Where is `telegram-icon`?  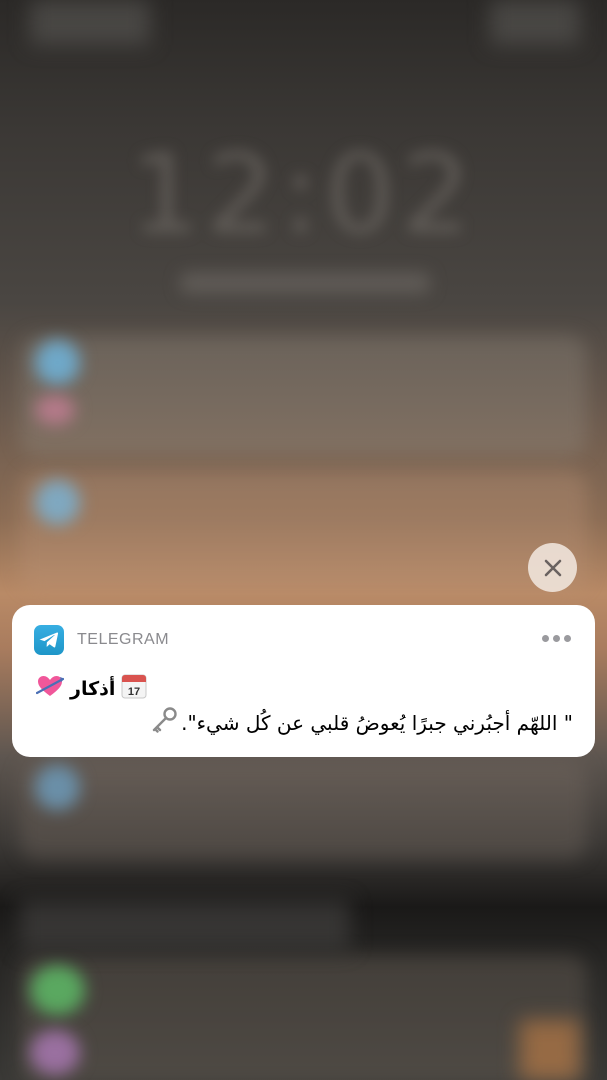 telegram-icon is located at coordinates (49, 640).